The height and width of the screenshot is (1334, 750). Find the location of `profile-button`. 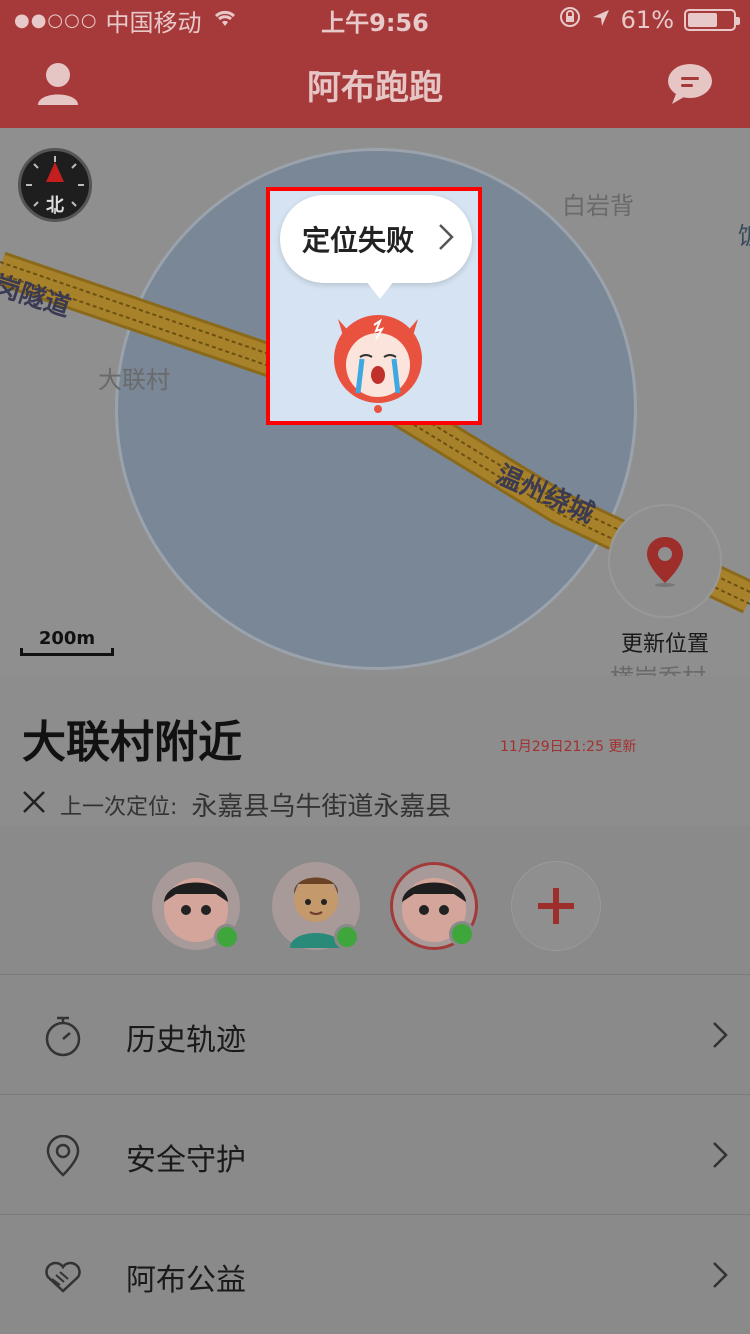

profile-button is located at coordinates (58, 84).